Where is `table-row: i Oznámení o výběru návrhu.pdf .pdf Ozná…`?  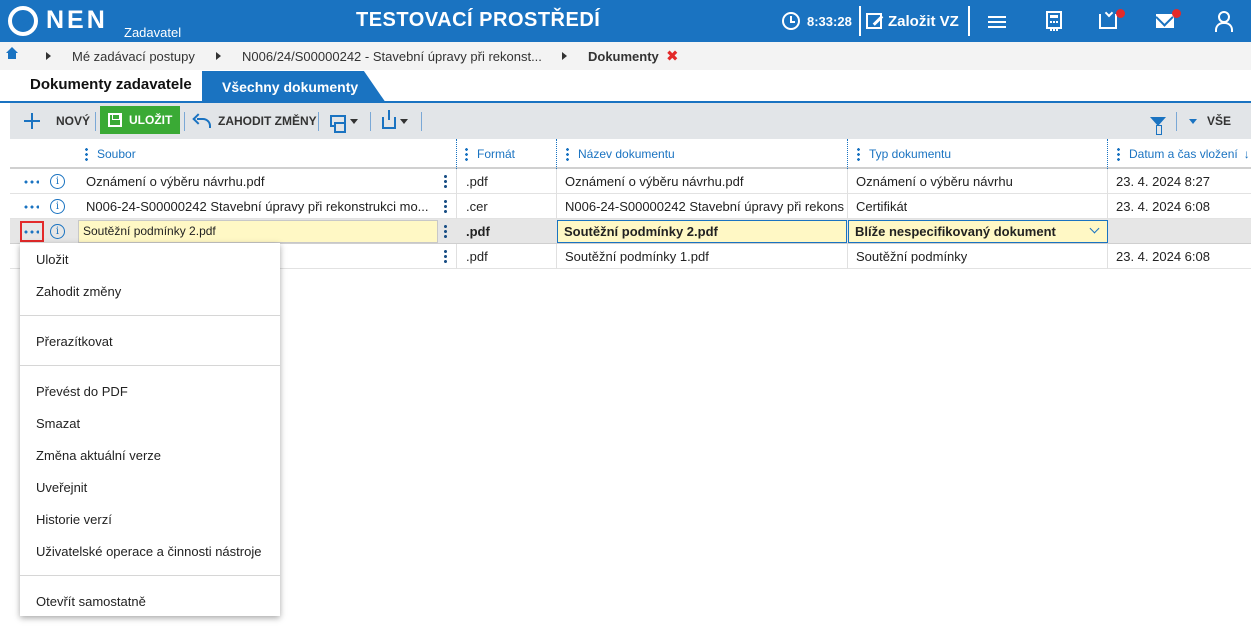
table-row: i Oznámení o výběru návrhu.pdf .pdf Ozná… is located at coordinates (630, 181).